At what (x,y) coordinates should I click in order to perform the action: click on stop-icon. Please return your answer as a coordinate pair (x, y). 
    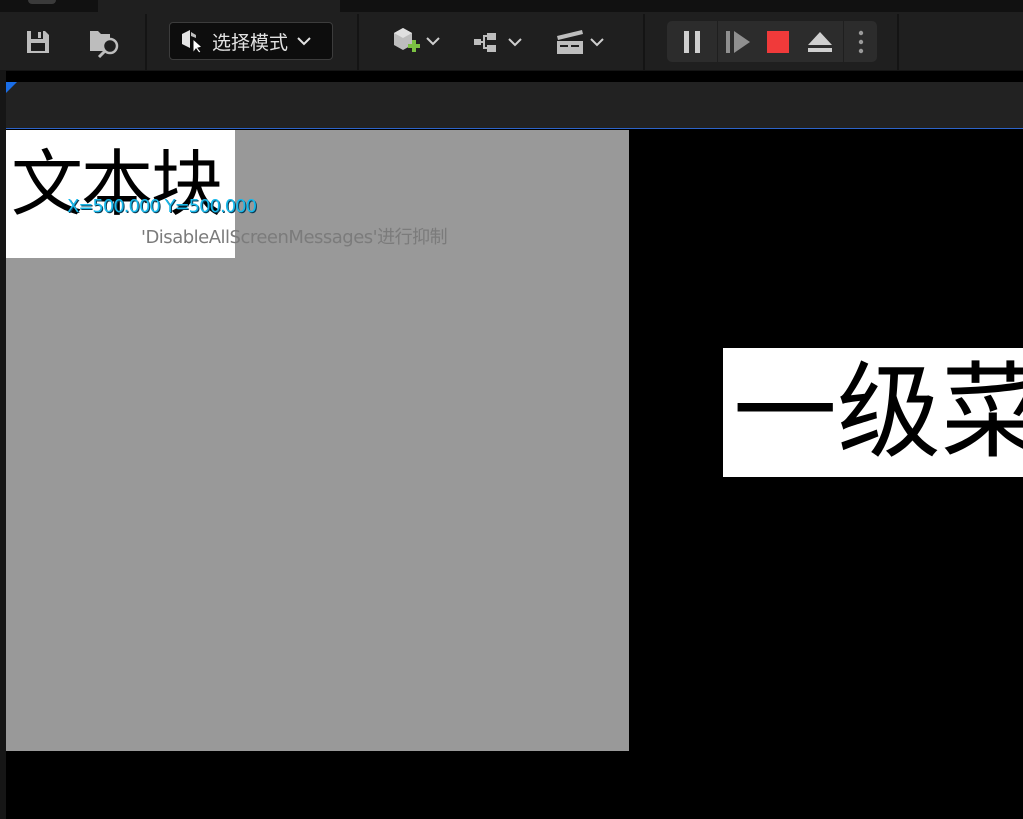
    Looking at the image, I should click on (778, 41).